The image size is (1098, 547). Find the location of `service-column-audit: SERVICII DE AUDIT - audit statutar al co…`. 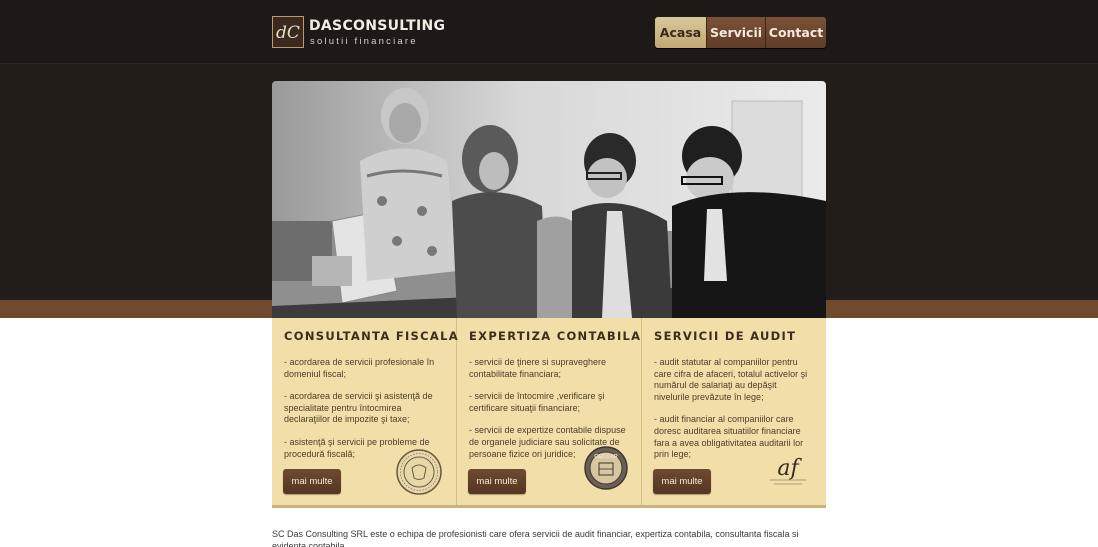

service-column-audit: SERVICII DE AUDIT - audit statutar al co… is located at coordinates (734, 411).